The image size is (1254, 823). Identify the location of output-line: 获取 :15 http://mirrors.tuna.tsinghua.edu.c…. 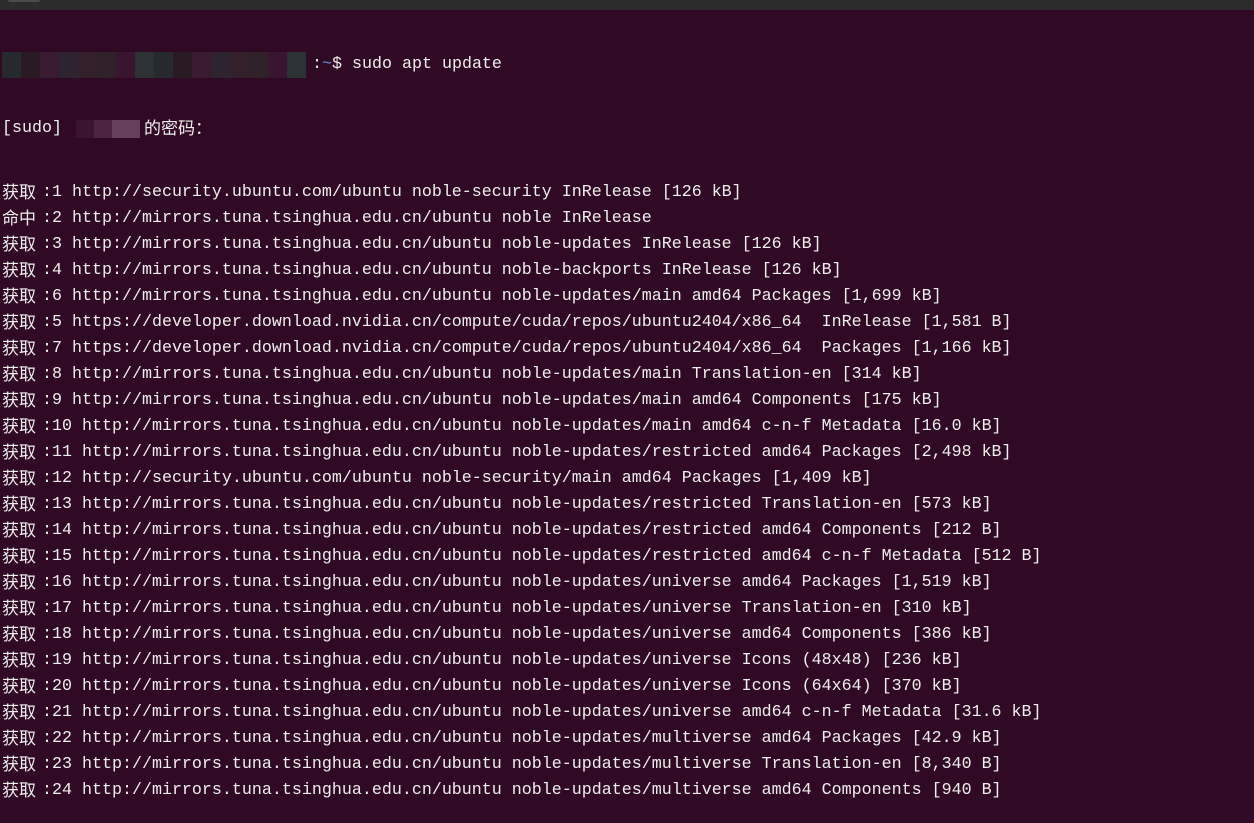
(522, 557).